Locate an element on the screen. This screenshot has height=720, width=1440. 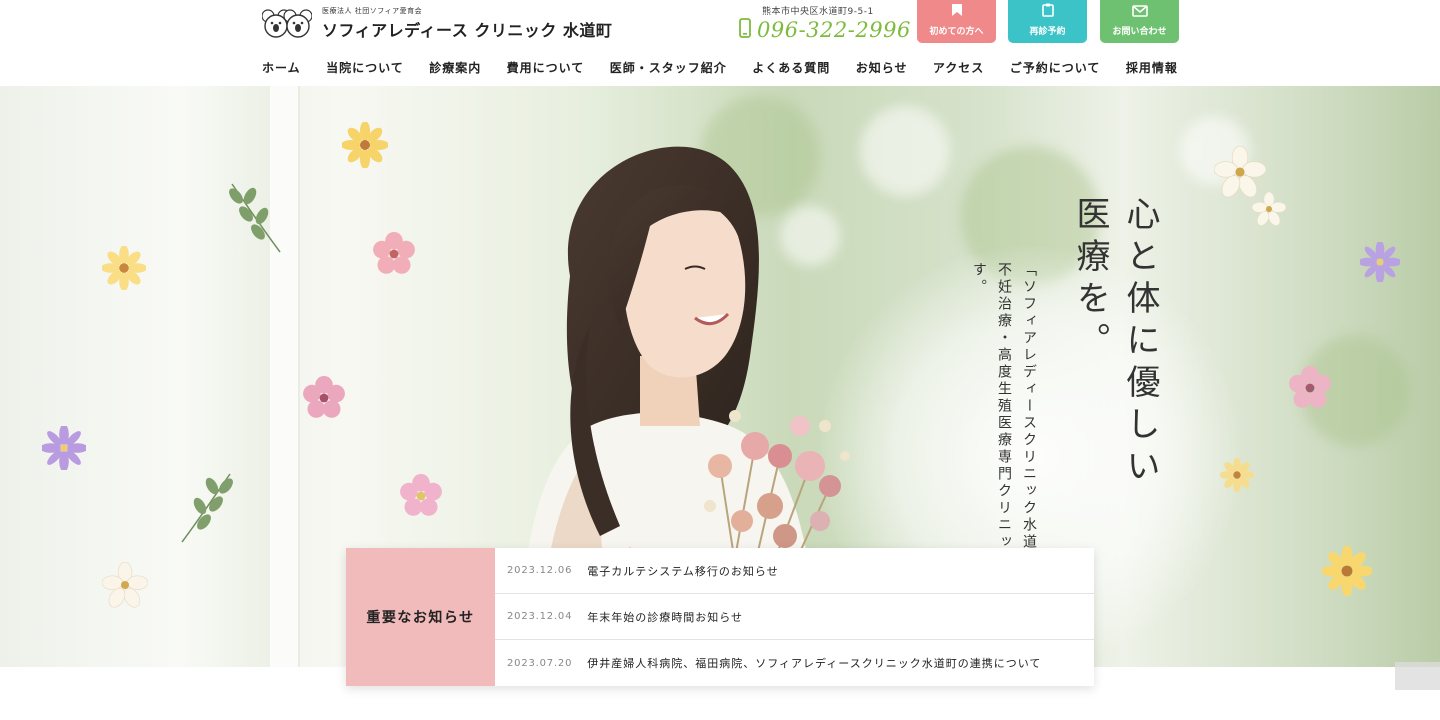
nav-item-access: アクセス is located at coordinates (958, 67).